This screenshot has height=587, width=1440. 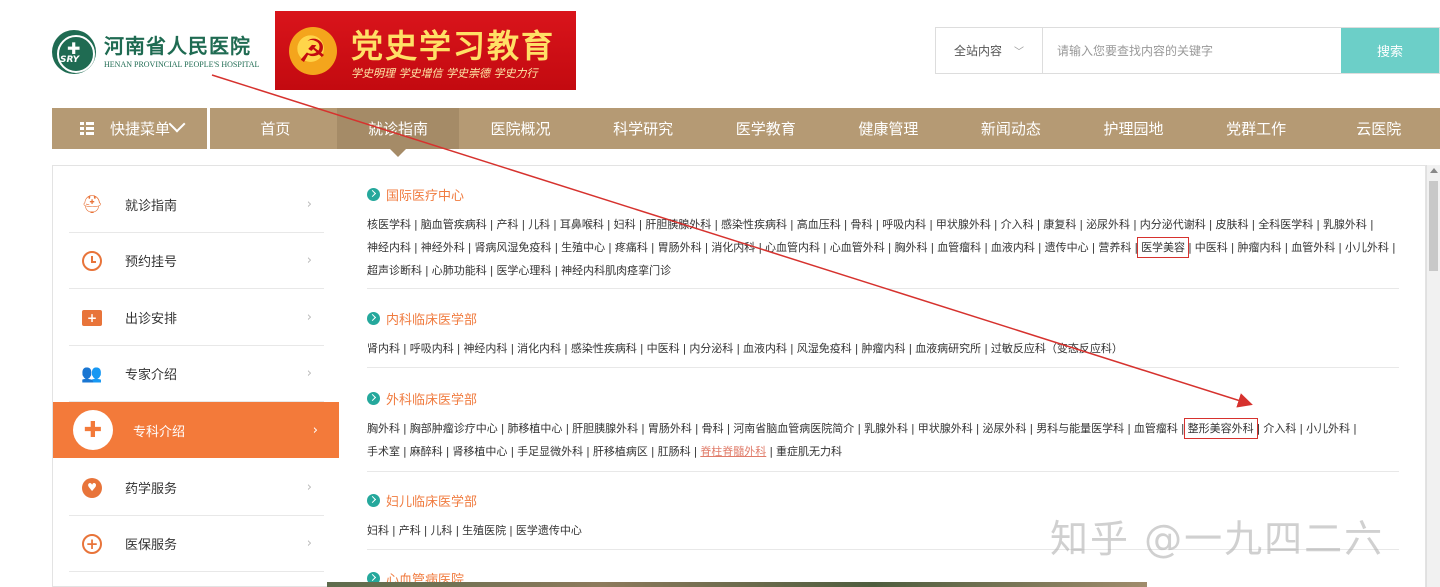 What do you see at coordinates (674, 451) in the screenshot?
I see `department-link: 肛肠科` at bounding box center [674, 451].